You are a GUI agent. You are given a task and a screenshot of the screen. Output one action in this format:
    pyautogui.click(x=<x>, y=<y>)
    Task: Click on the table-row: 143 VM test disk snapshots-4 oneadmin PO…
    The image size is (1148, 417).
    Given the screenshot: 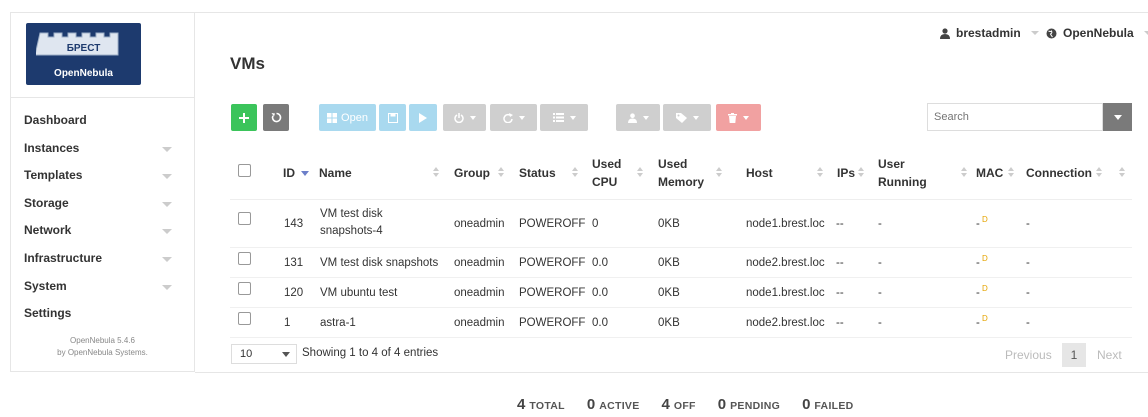 What is the action you would take?
    pyautogui.click(x=681, y=224)
    